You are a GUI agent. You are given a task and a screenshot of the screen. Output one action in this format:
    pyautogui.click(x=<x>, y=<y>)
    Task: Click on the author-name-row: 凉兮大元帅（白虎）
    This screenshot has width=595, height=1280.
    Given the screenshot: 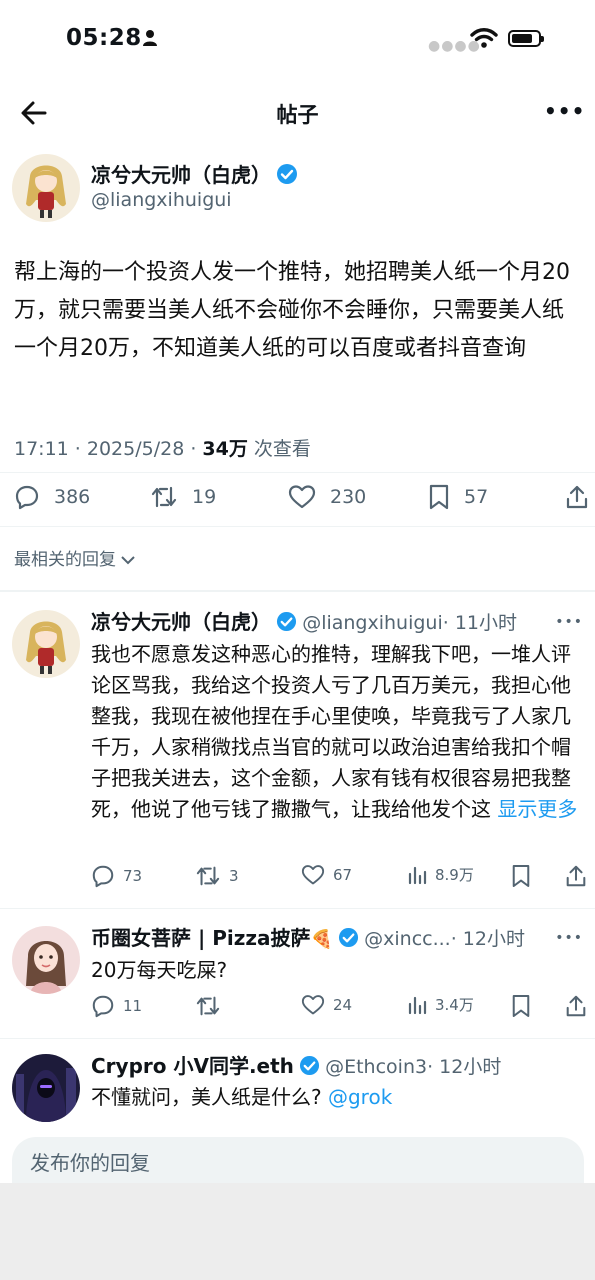 What is the action you would take?
    pyautogui.click(x=194, y=173)
    